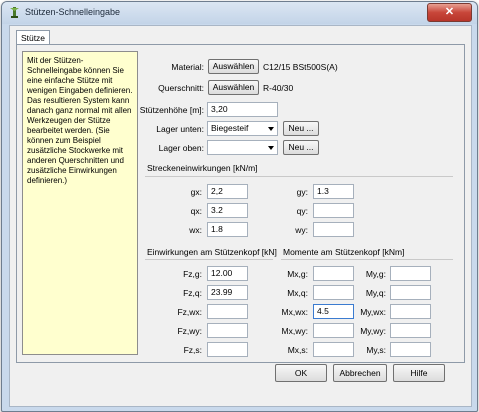  Describe the element at coordinates (195, 230) in the screenshot. I see `wx-label: wx:` at that location.